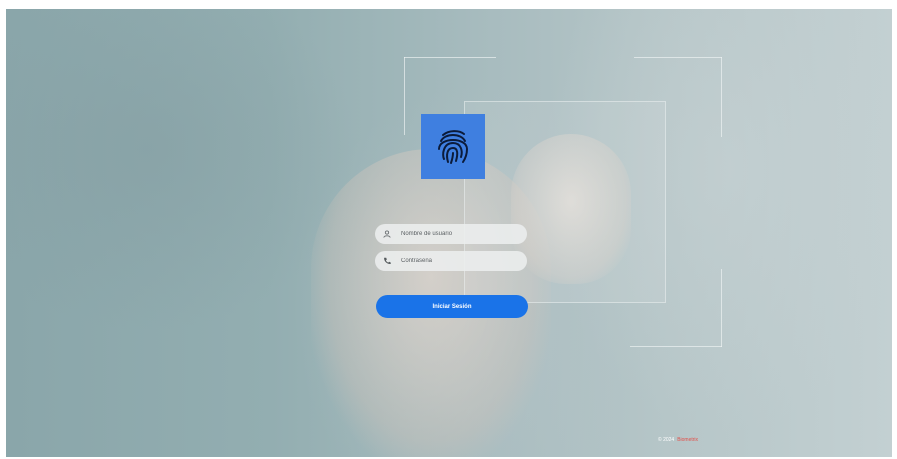 The width and height of the screenshot is (897, 459). I want to click on password-field, so click(451, 261).